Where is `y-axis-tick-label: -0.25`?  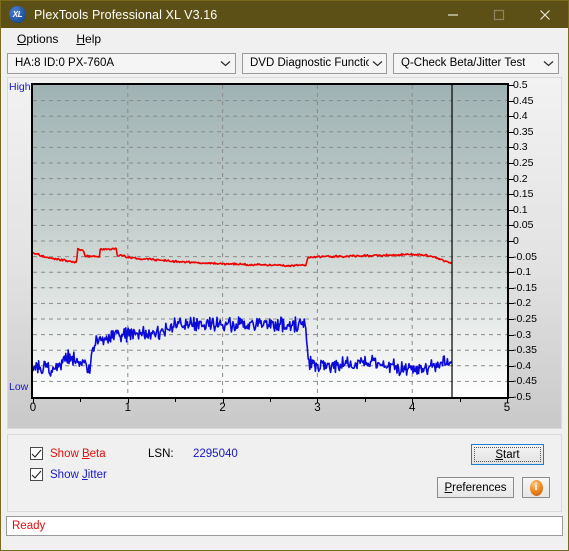 y-axis-tick-label: -0.25 is located at coordinates (525, 319).